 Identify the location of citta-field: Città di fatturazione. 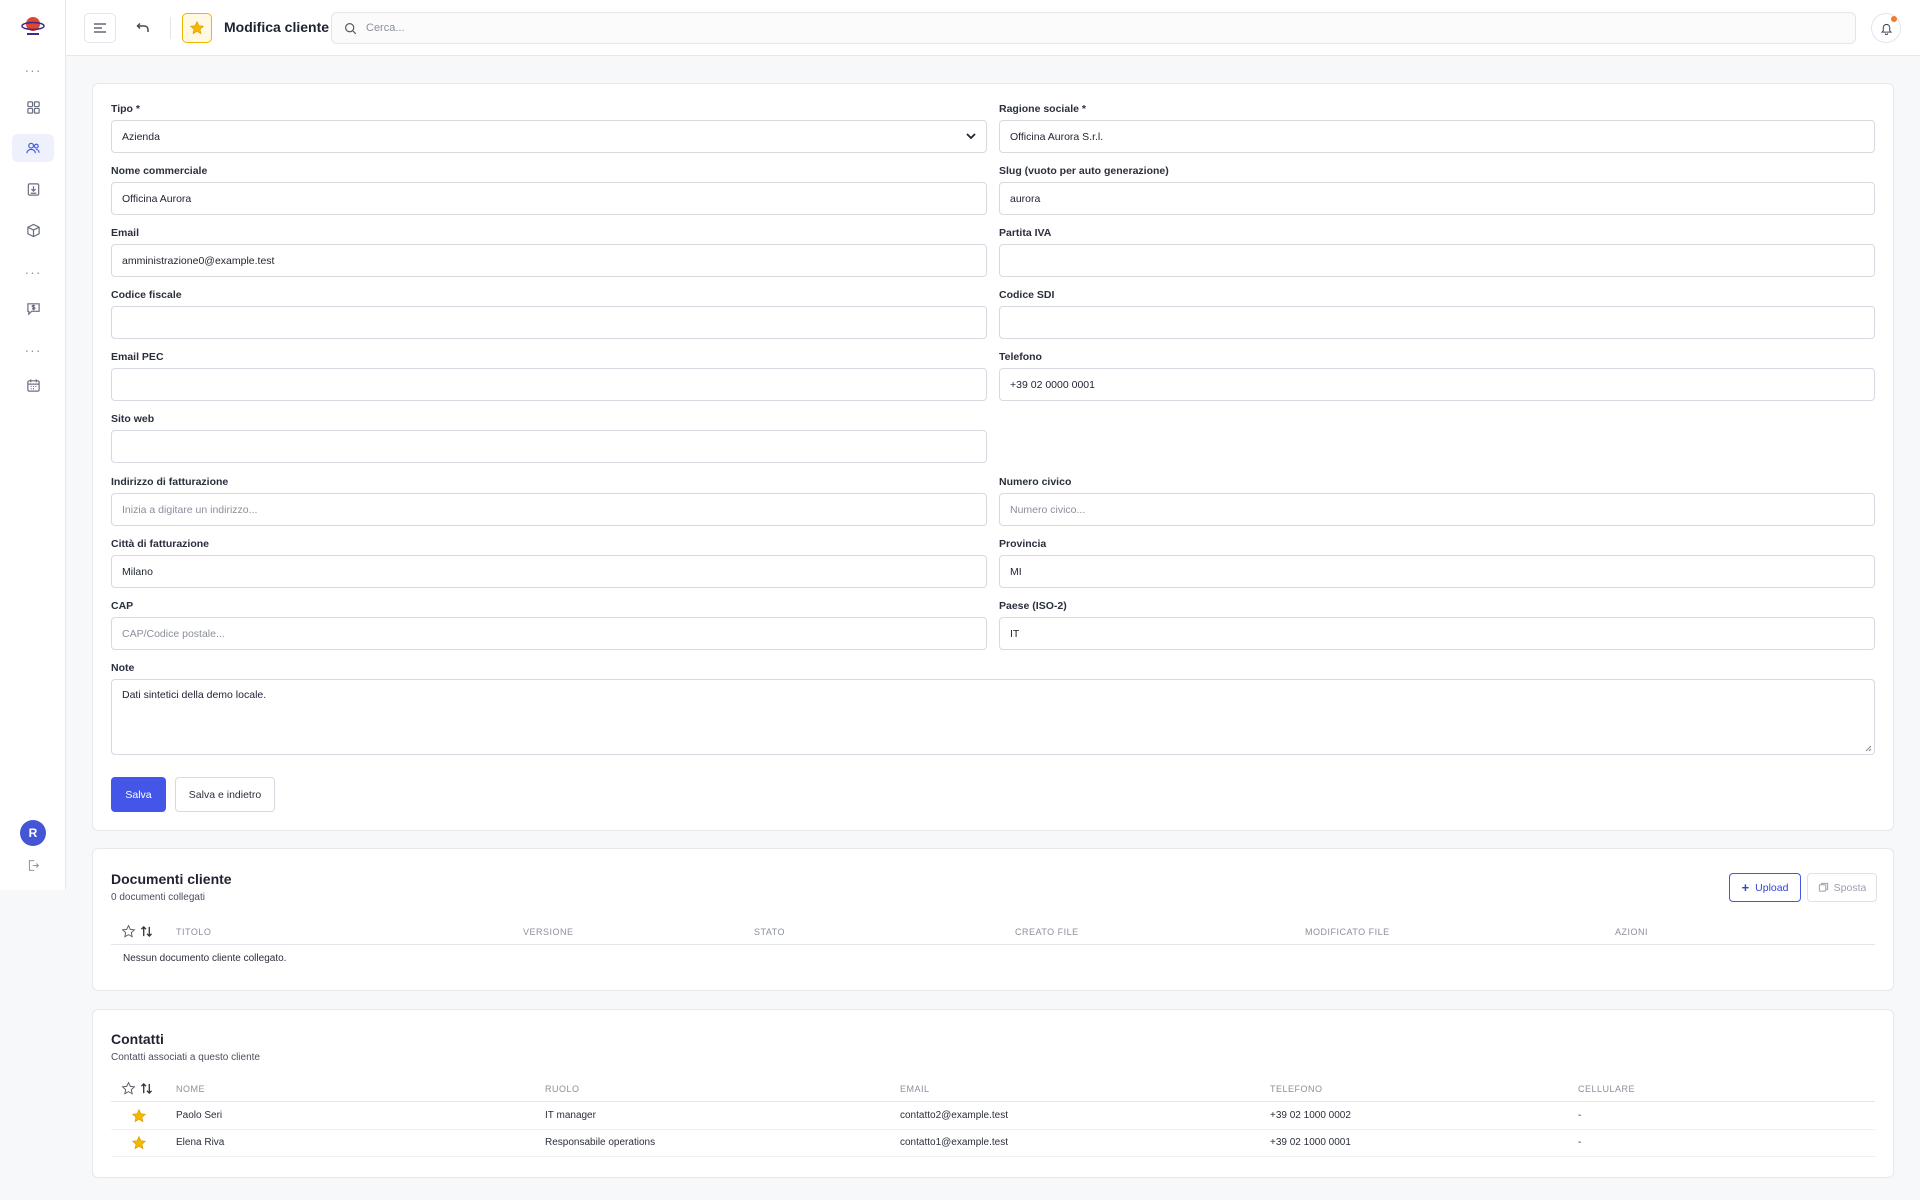
(549, 562).